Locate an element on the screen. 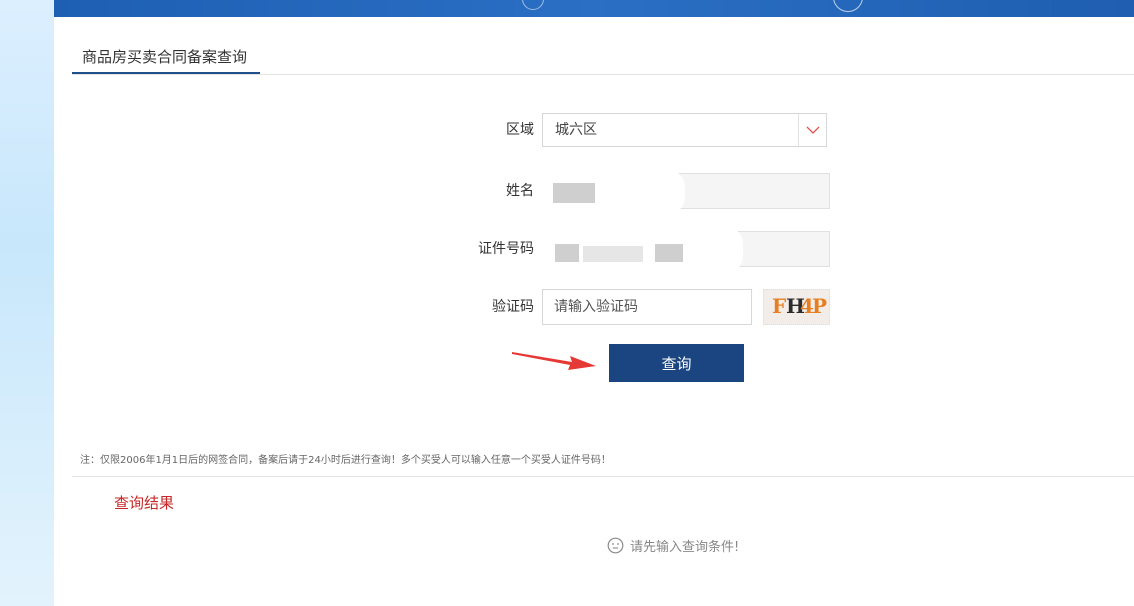 This screenshot has width=1134, height=606. red-arrow-icon is located at coordinates (554, 361).